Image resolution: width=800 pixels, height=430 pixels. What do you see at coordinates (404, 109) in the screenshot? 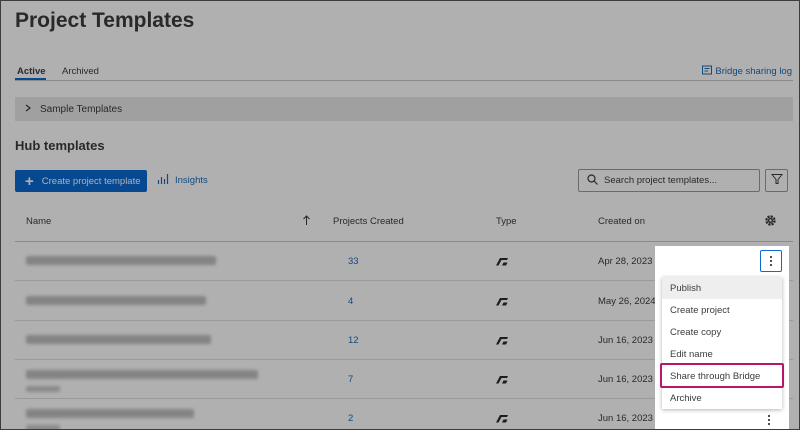
I see `sample-templates-toggle: Sample Templates` at bounding box center [404, 109].